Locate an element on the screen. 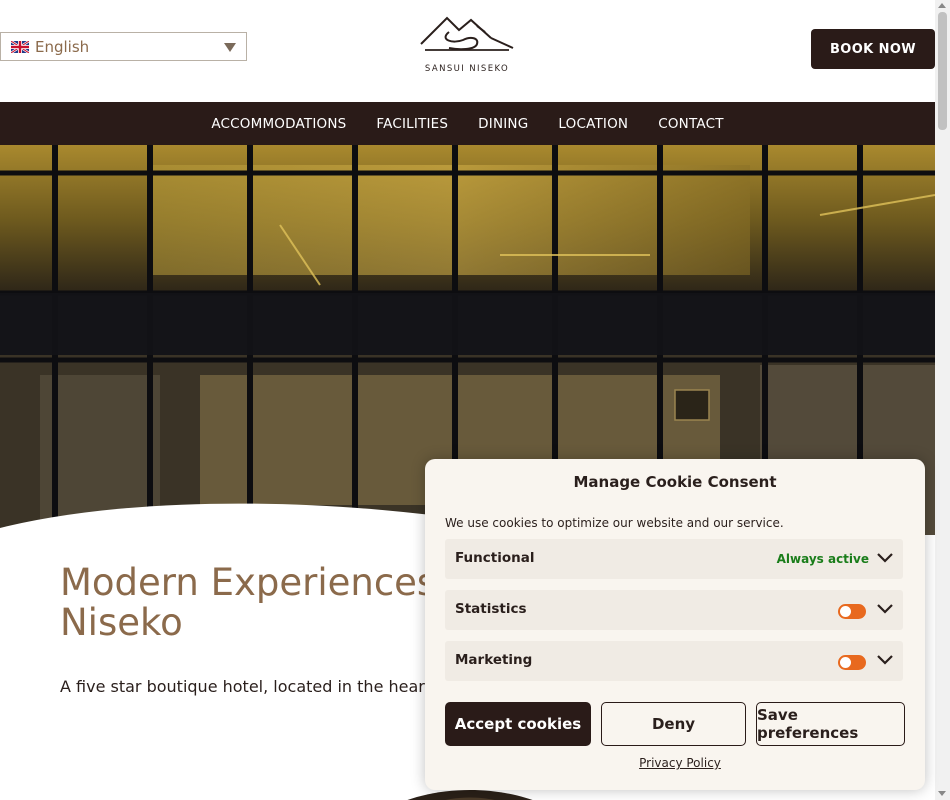  privacy-policy-link: Privacy Policy is located at coordinates (680, 763).